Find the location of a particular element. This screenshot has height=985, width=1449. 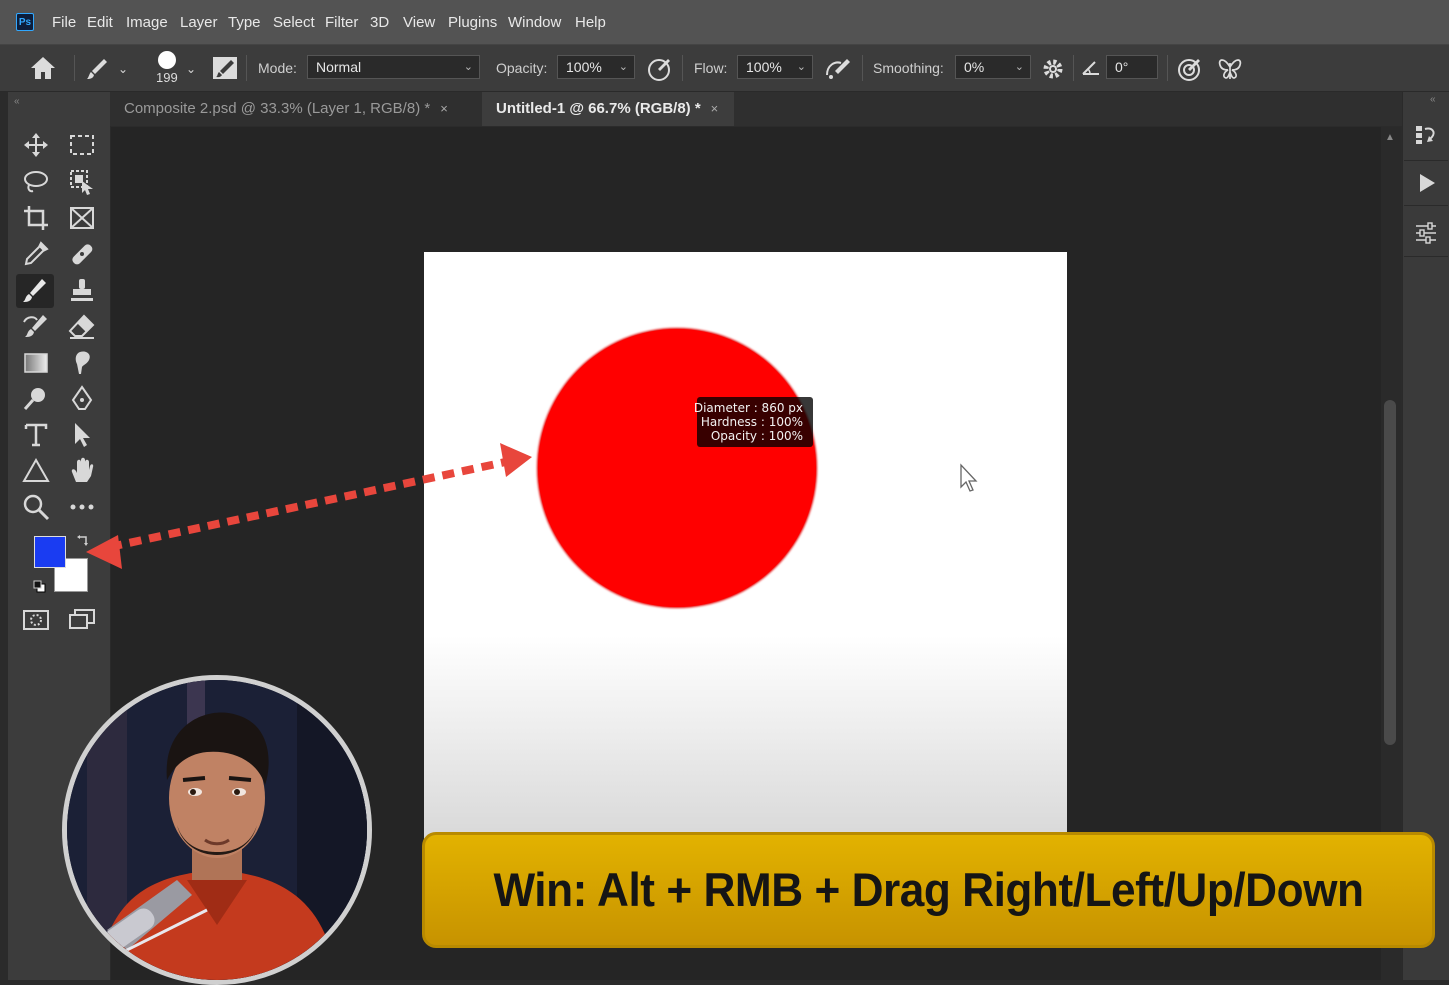

gear-icon is located at coordinates (1053, 69).